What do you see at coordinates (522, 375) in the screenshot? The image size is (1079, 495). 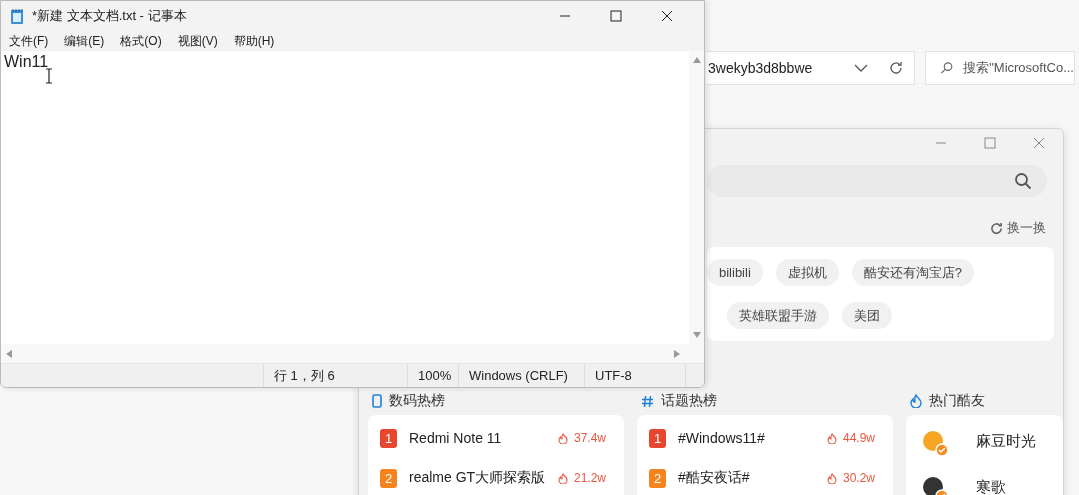 I see `status-text: Windows (CRLF)` at bounding box center [522, 375].